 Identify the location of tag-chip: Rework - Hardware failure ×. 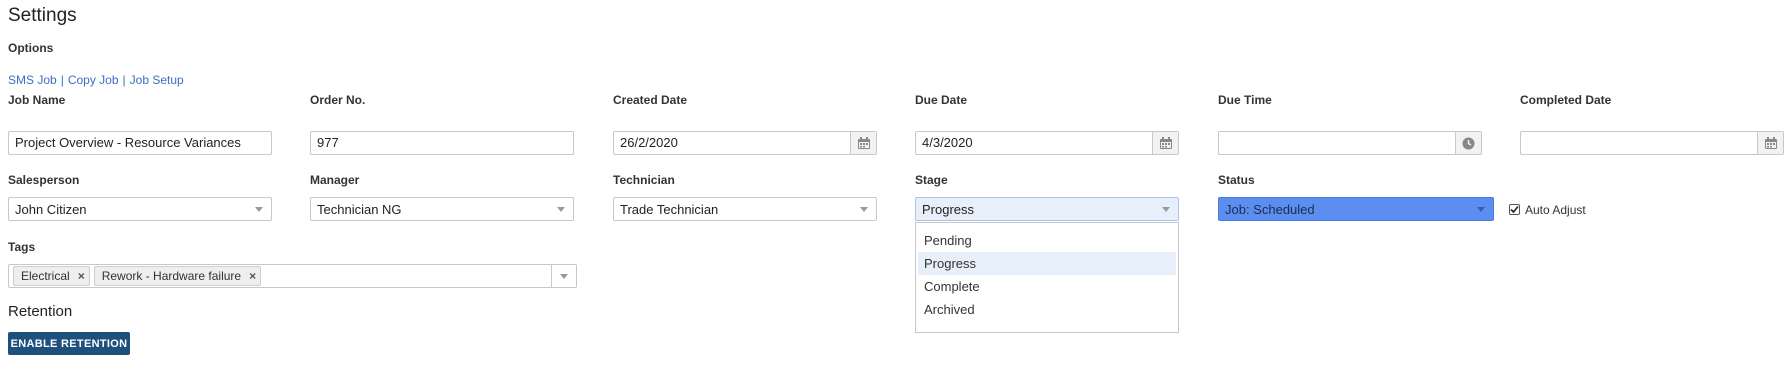
(177, 276).